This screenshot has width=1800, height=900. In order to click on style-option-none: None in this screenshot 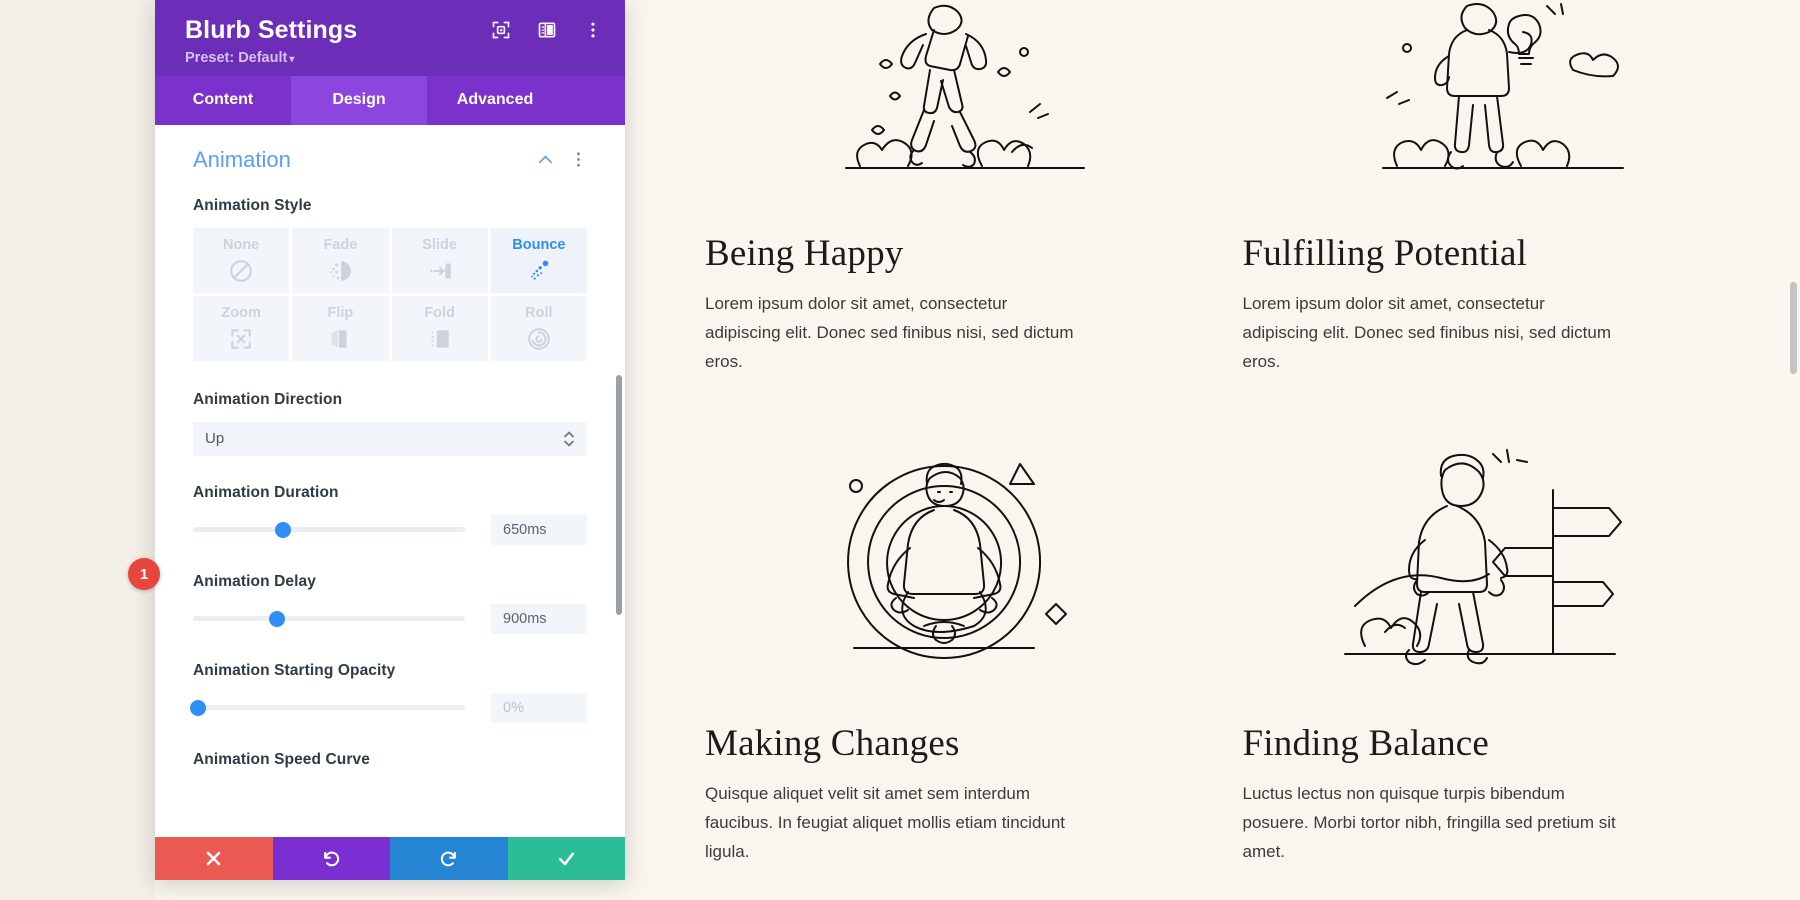, I will do `click(241, 260)`.